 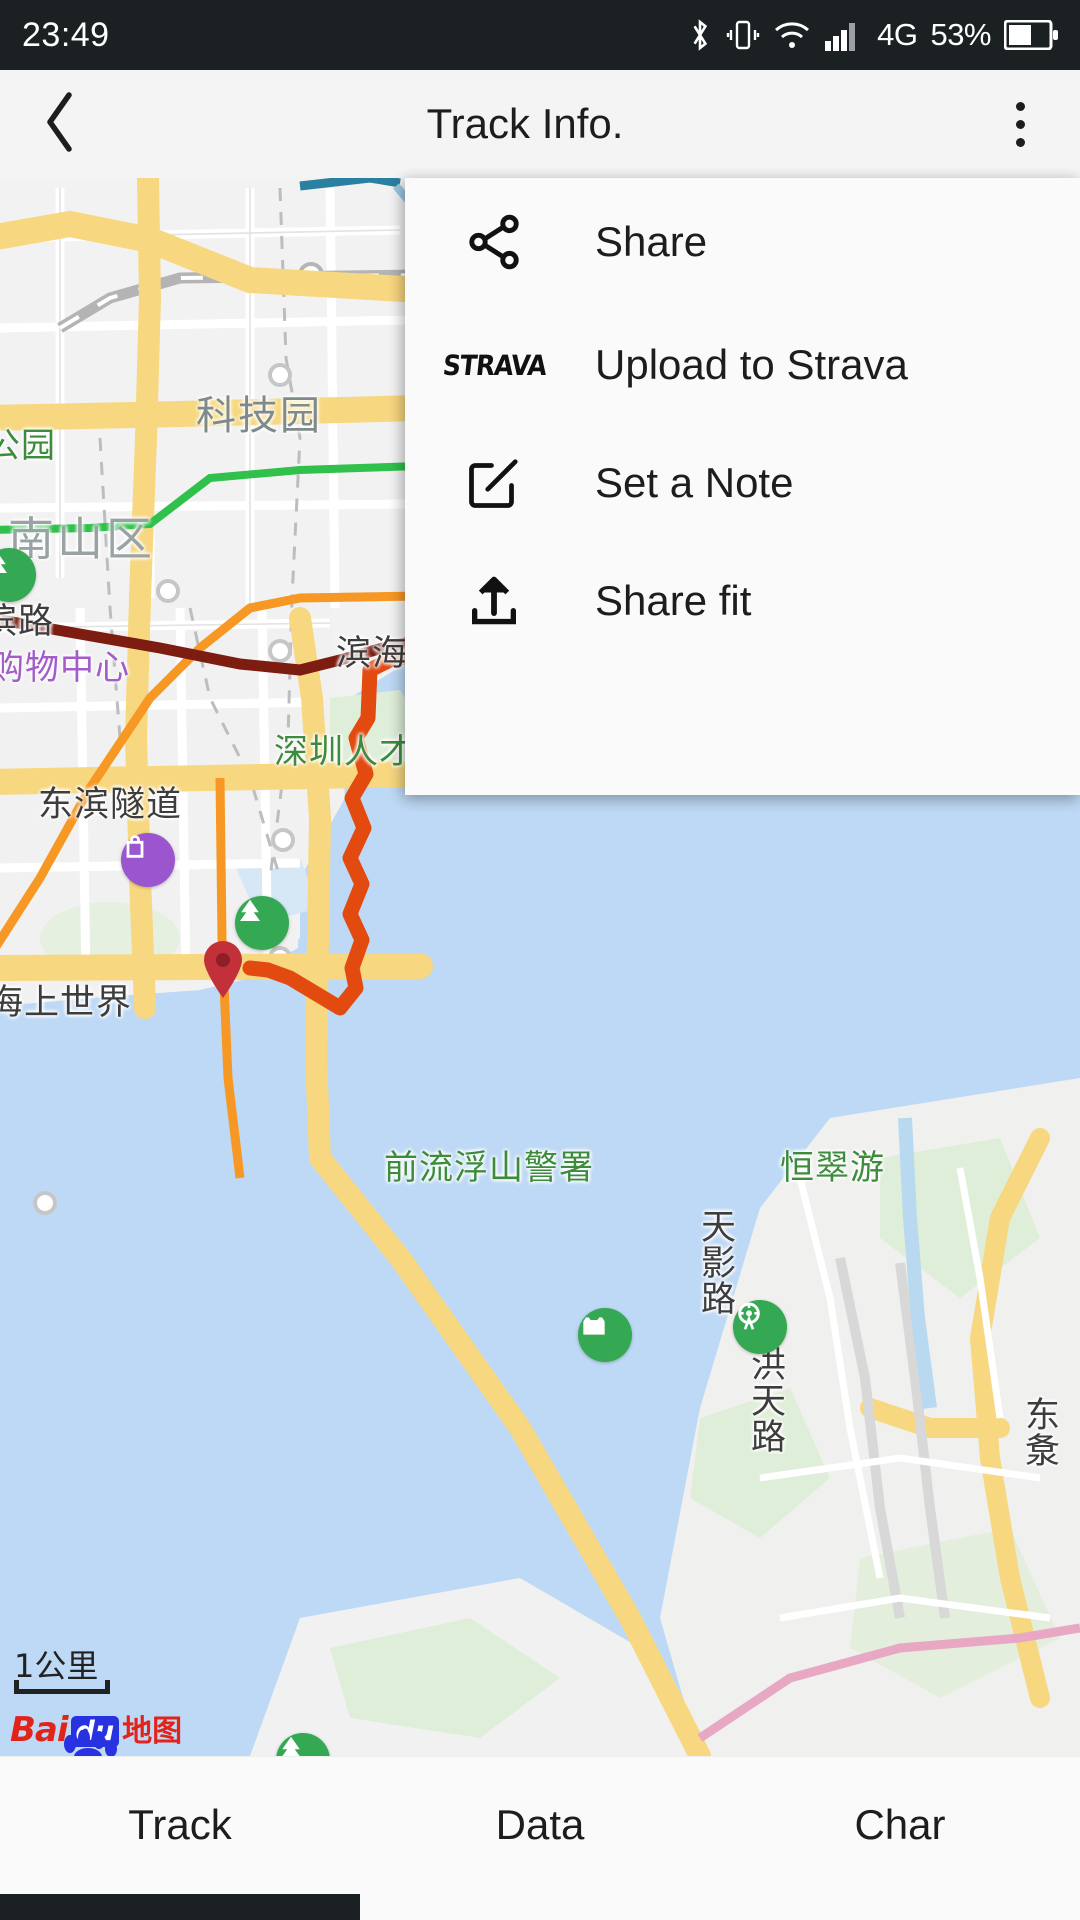 I want to click on map-scale-bar: 1公里, so click(x=62, y=1667).